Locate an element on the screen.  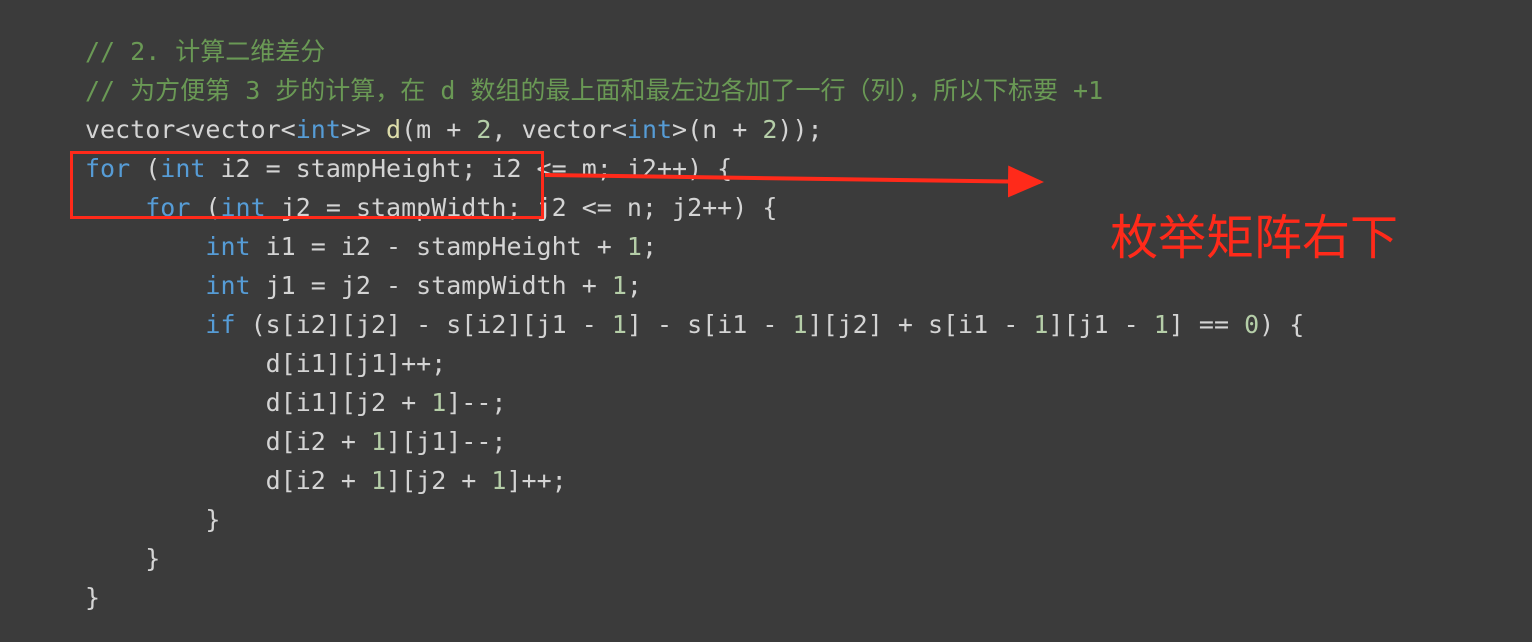
code-line: d[i2 + 1][j1]--; is located at coordinates (694, 441).